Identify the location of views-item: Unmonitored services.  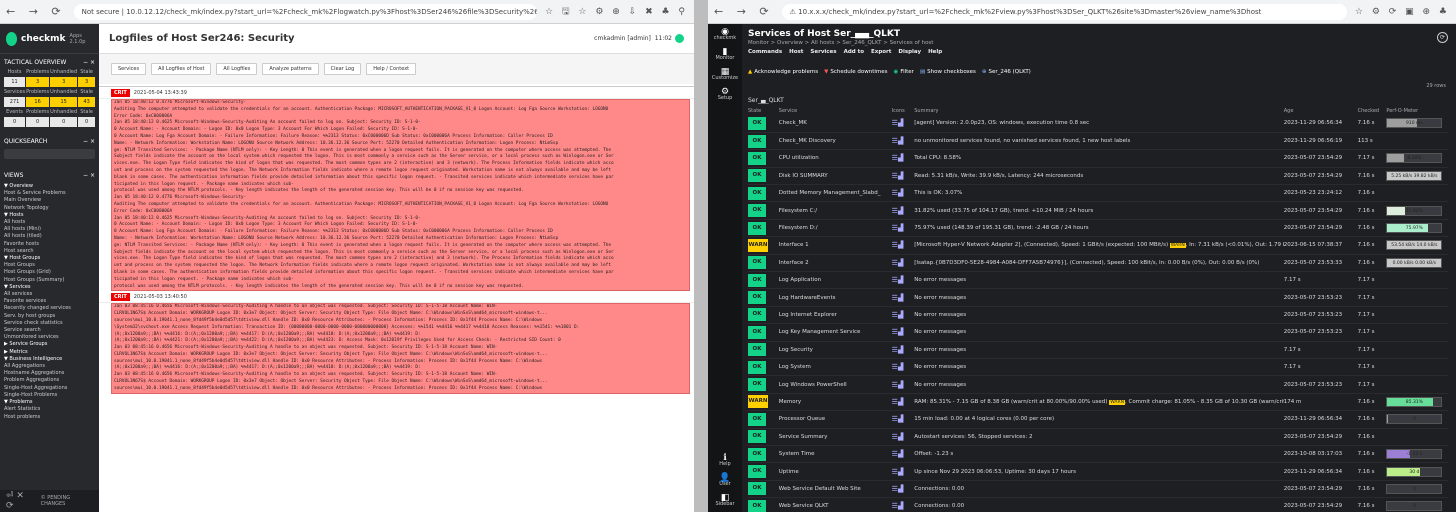
(49, 337).